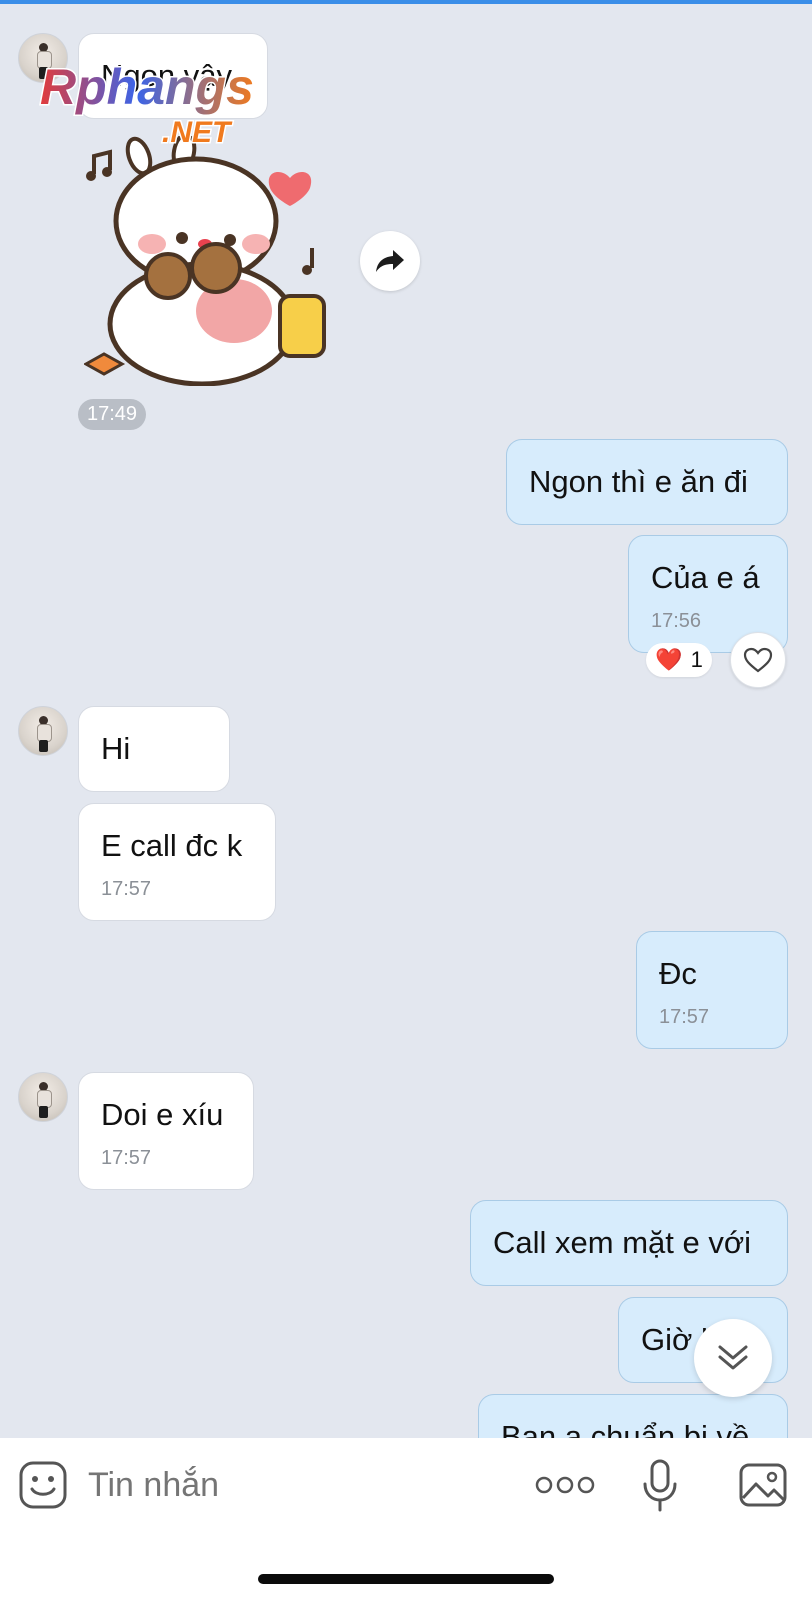 Image resolution: width=812 pixels, height=1600 pixels. What do you see at coordinates (43, 1485) in the screenshot?
I see `emoji-icon` at bounding box center [43, 1485].